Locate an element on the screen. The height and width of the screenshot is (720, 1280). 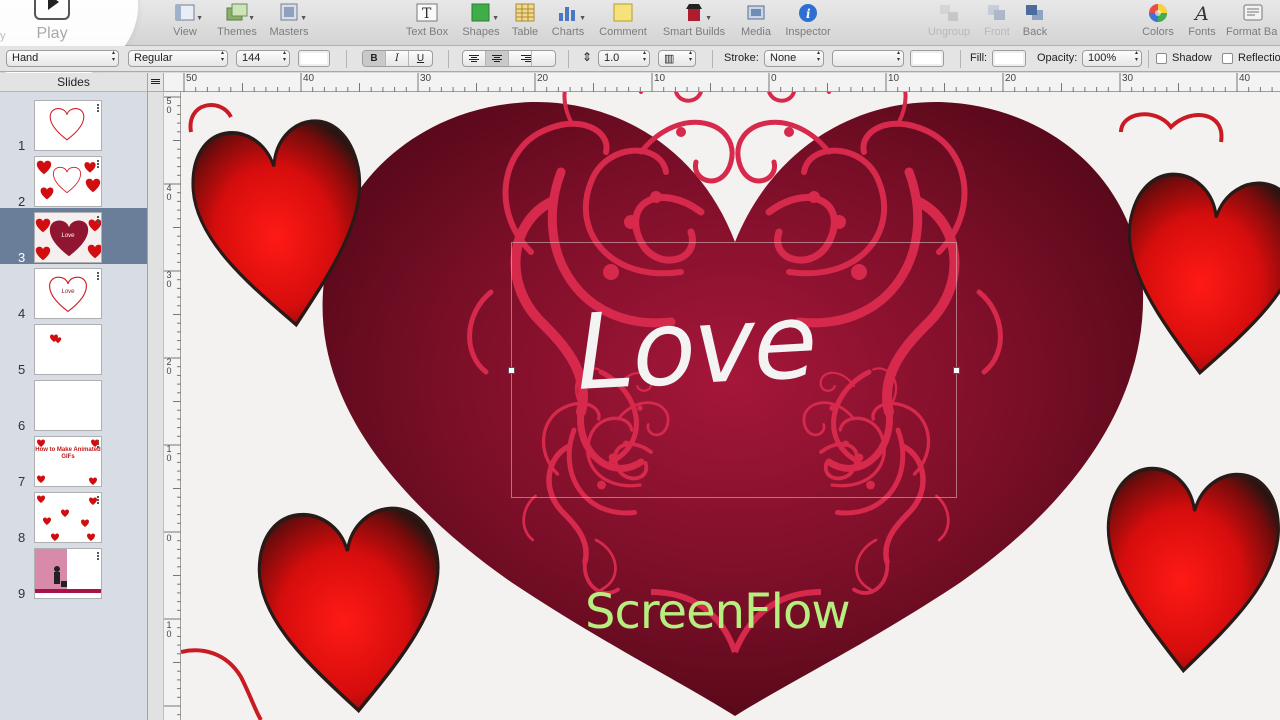
ruler-label: 20 is located at coordinates (543, 78).